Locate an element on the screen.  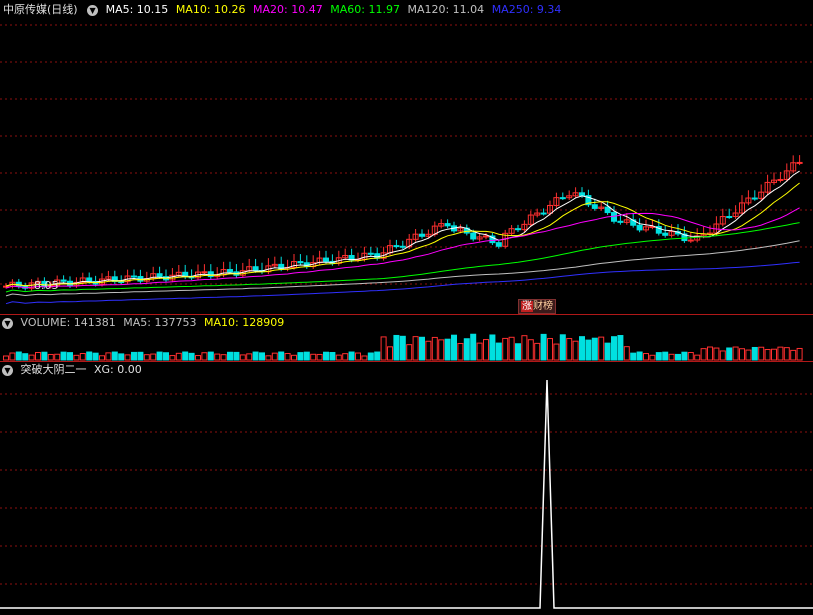
ma60-label: MA60: 11.97 is located at coordinates (365, 9).